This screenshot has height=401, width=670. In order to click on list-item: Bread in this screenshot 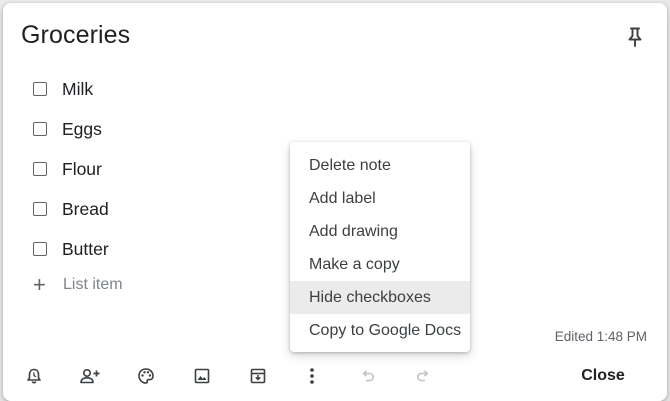, I will do `click(71, 209)`.